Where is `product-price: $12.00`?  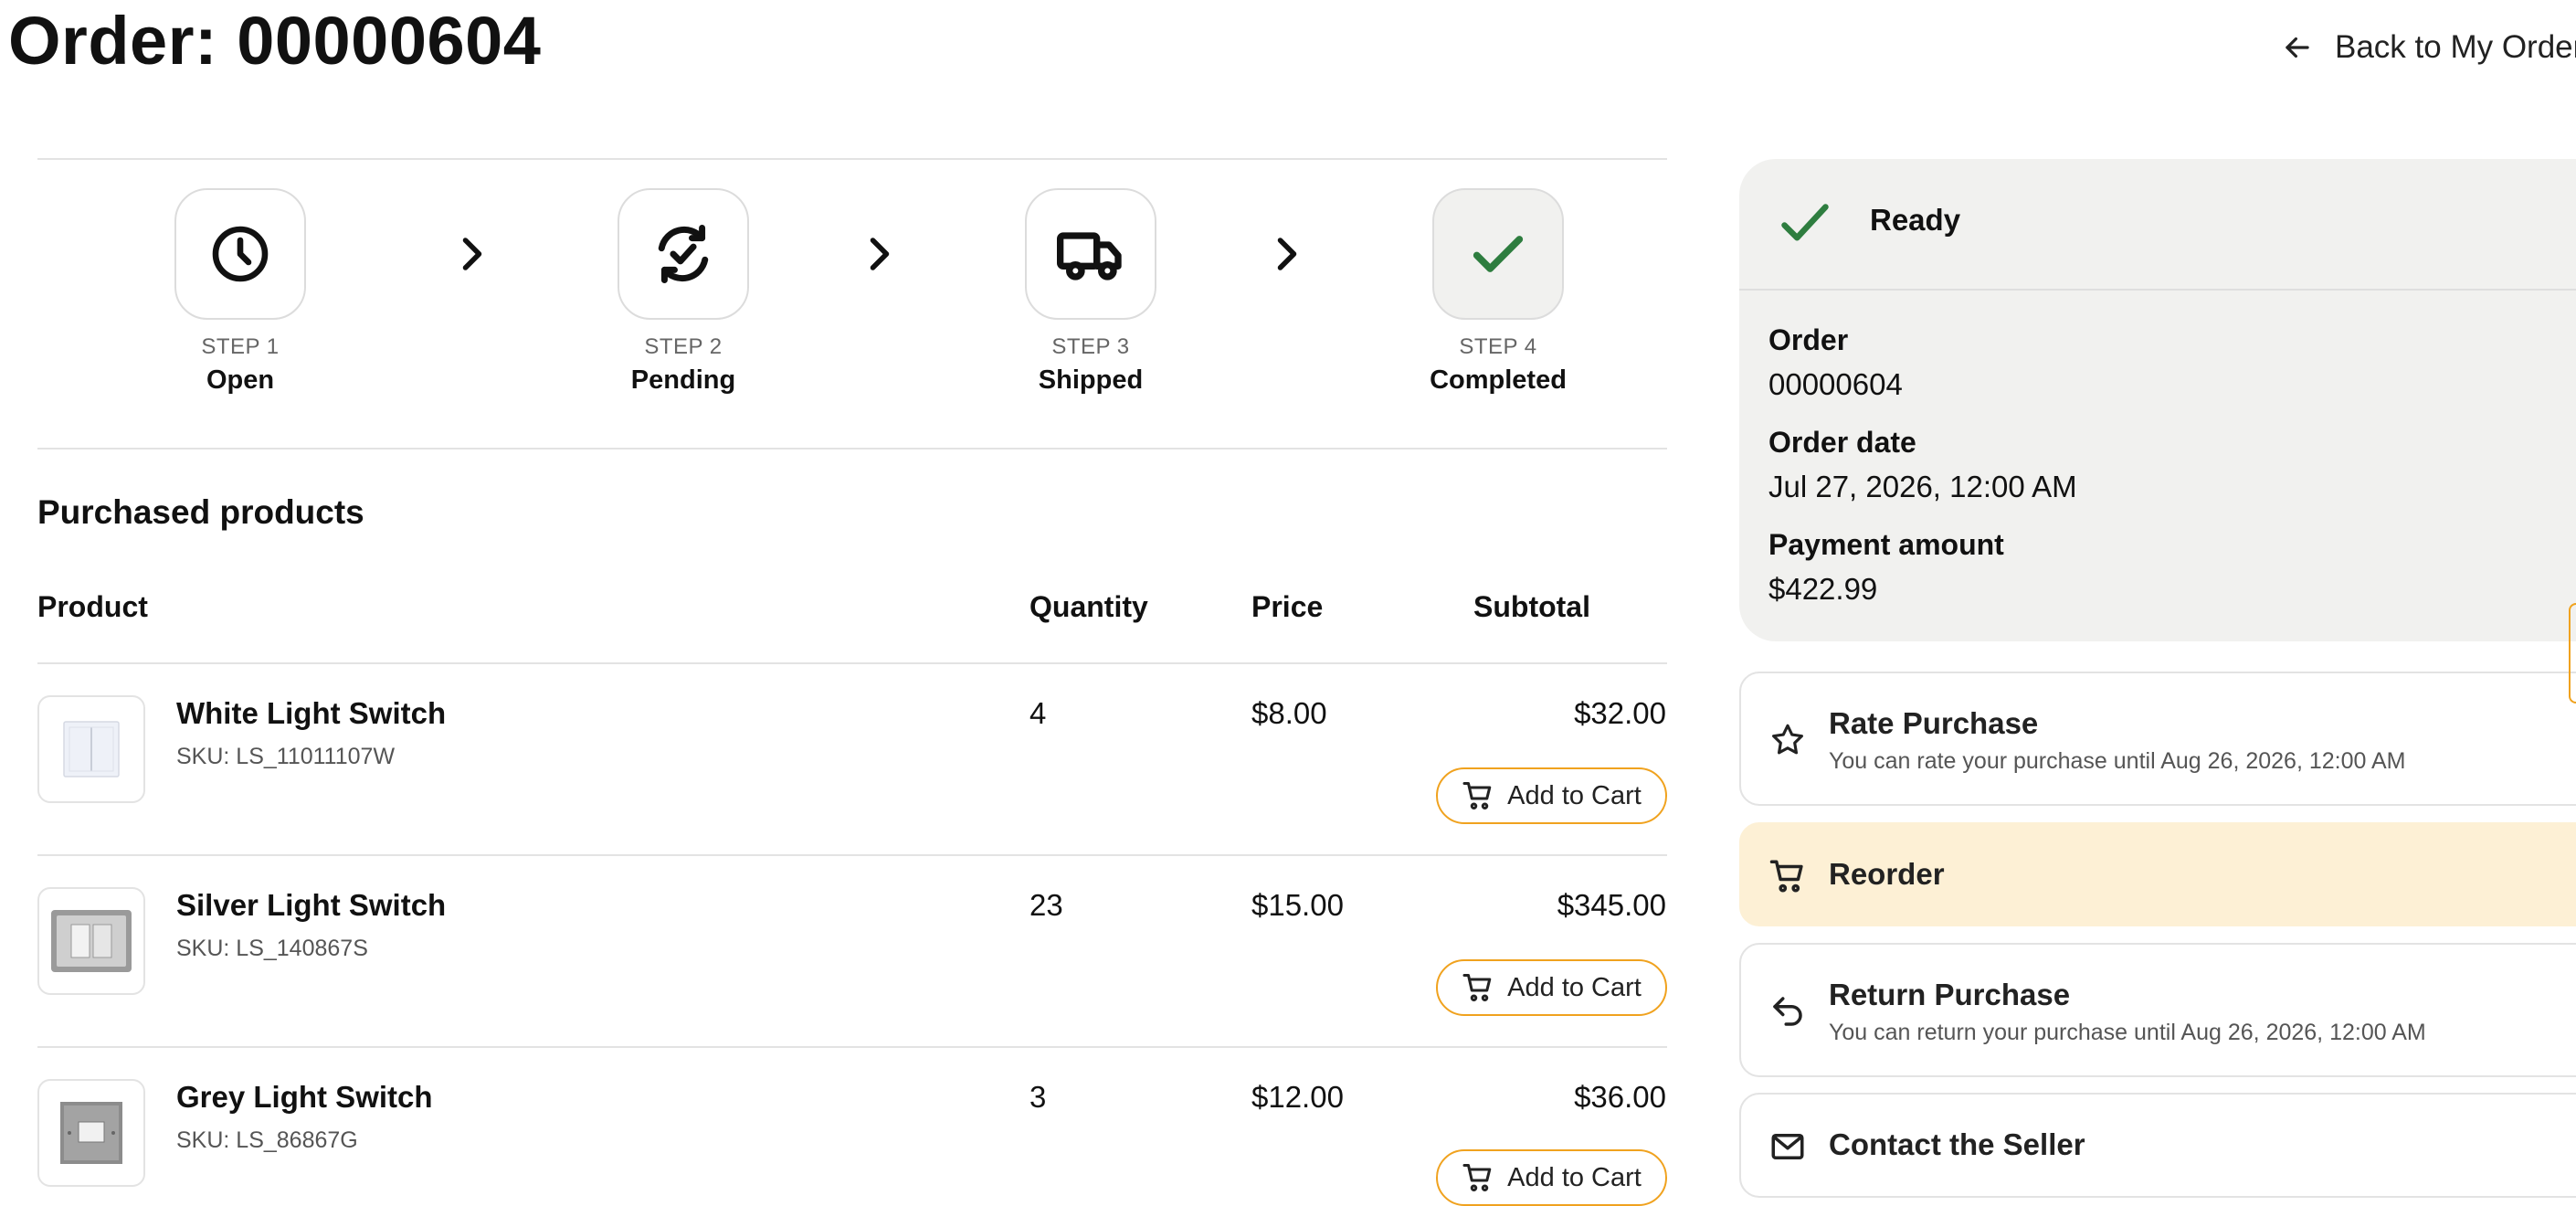 product-price: $12.00 is located at coordinates (1297, 1097).